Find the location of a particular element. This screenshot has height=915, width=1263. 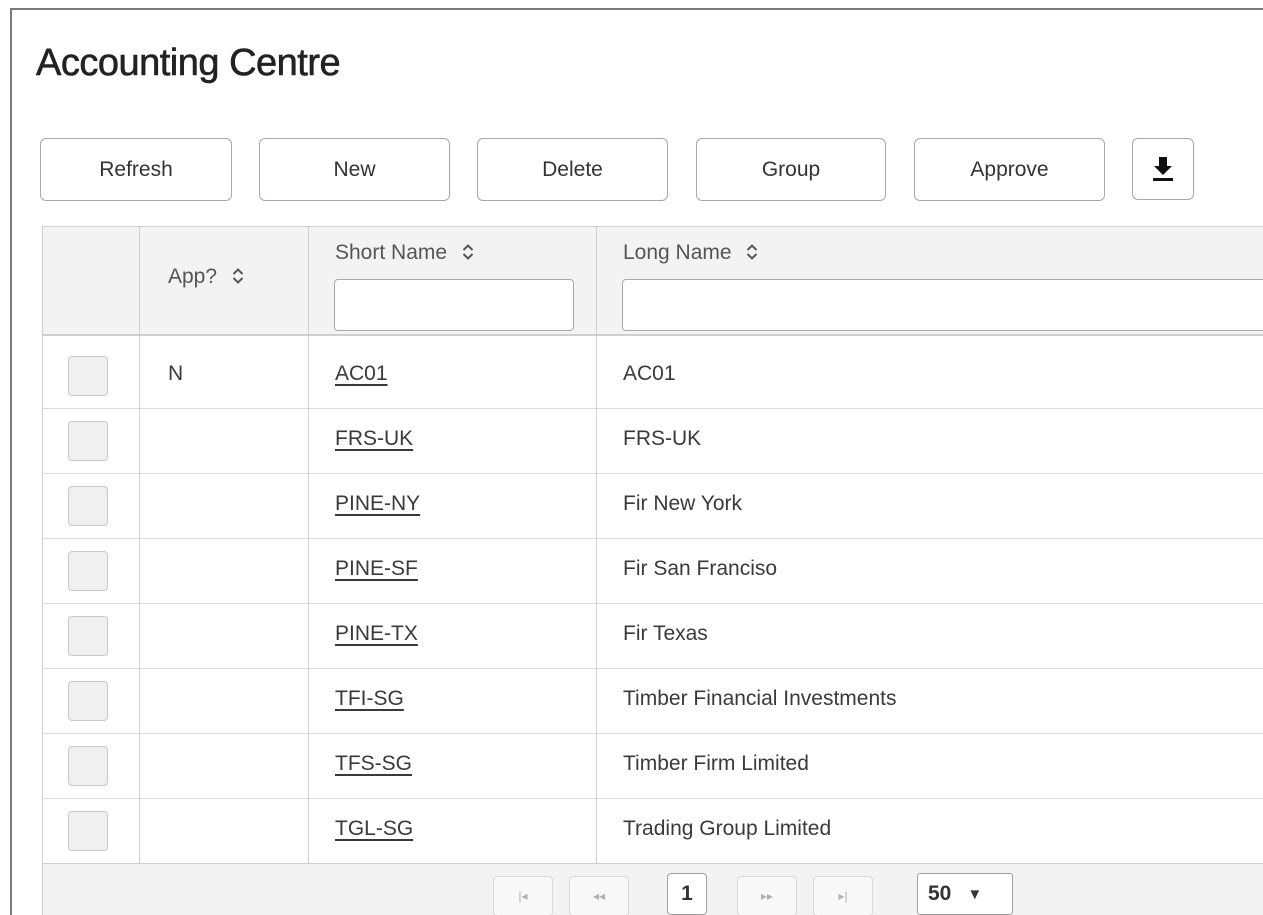

new-button: New is located at coordinates (354, 169).